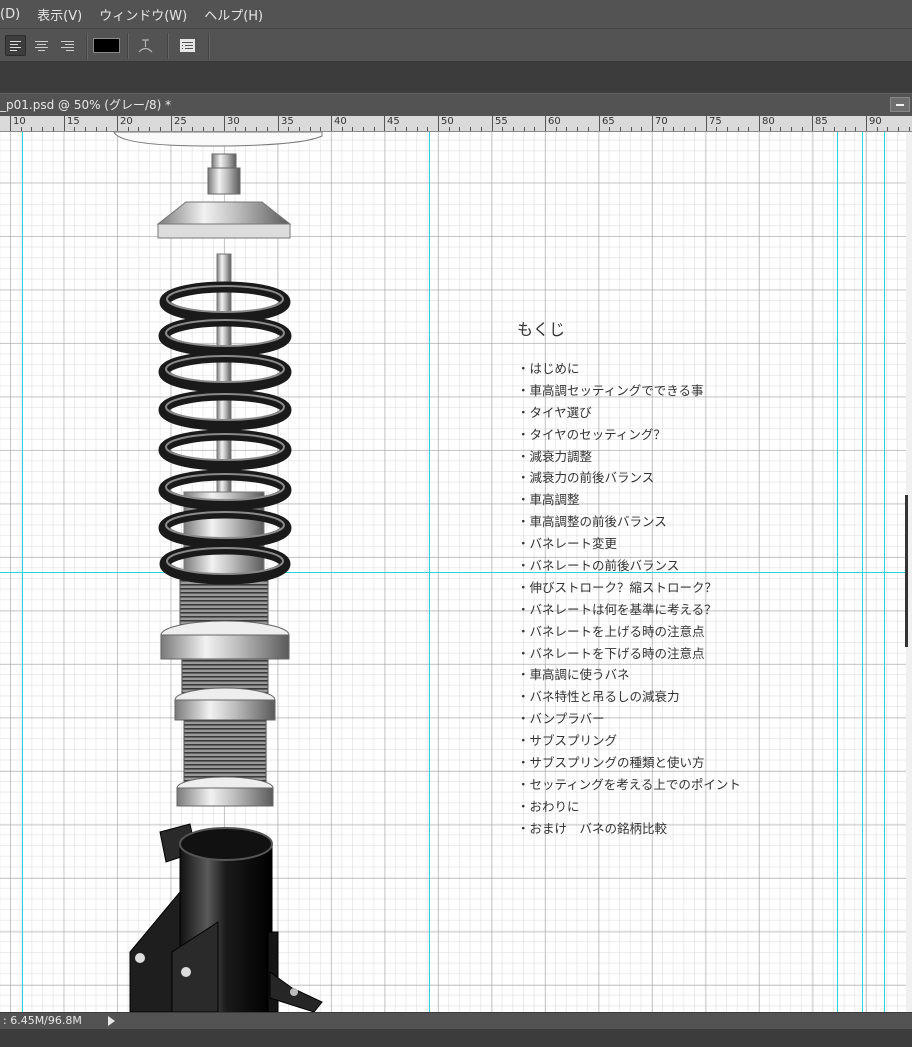 This screenshot has width=912, height=1047. What do you see at coordinates (555, 456) in the screenshot?
I see `toc-item: ・減衰力調整` at bounding box center [555, 456].